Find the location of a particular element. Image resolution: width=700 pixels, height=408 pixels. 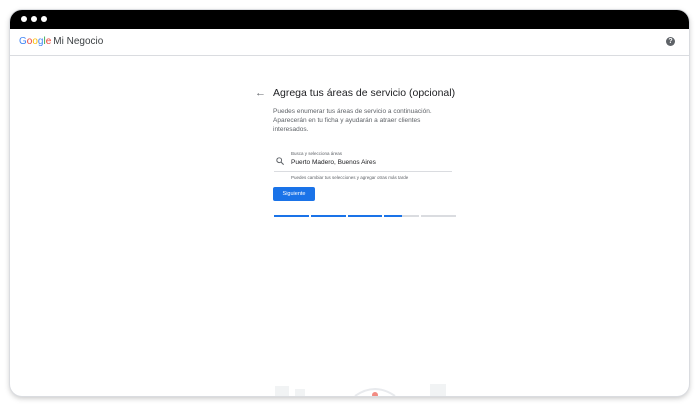

page-title: Agrega tus áreas de servicio (opcional) is located at coordinates (364, 93).